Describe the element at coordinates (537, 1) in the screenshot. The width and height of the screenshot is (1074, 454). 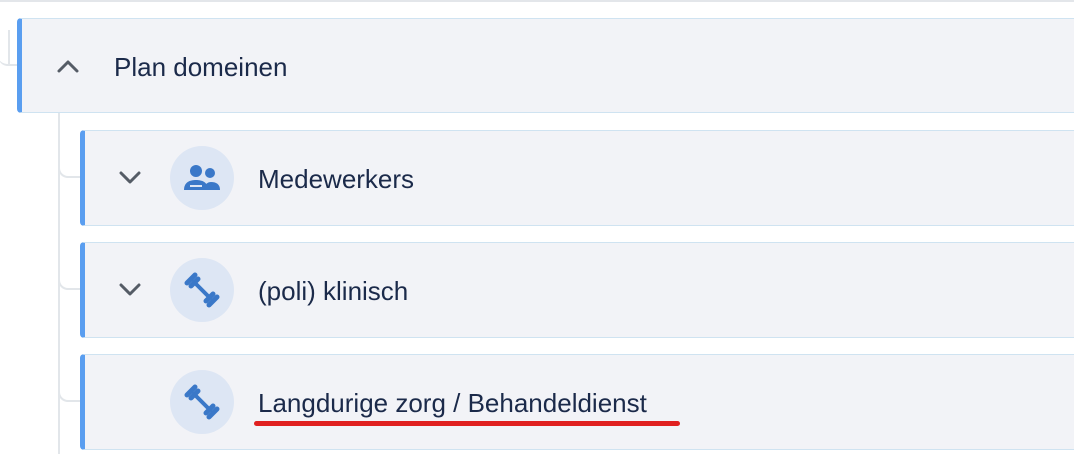
I see `top-divider` at that location.